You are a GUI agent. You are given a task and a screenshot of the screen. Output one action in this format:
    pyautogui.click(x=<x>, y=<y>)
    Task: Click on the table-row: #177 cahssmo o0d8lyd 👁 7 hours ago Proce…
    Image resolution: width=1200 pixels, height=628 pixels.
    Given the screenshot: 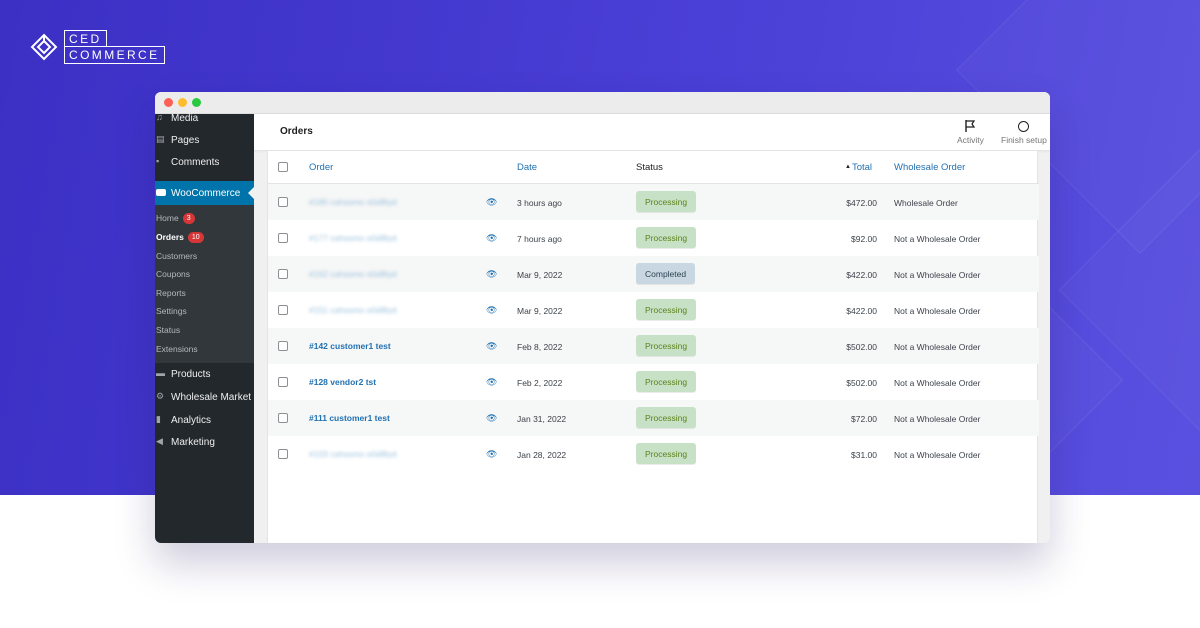 What is the action you would take?
    pyautogui.click(x=653, y=238)
    